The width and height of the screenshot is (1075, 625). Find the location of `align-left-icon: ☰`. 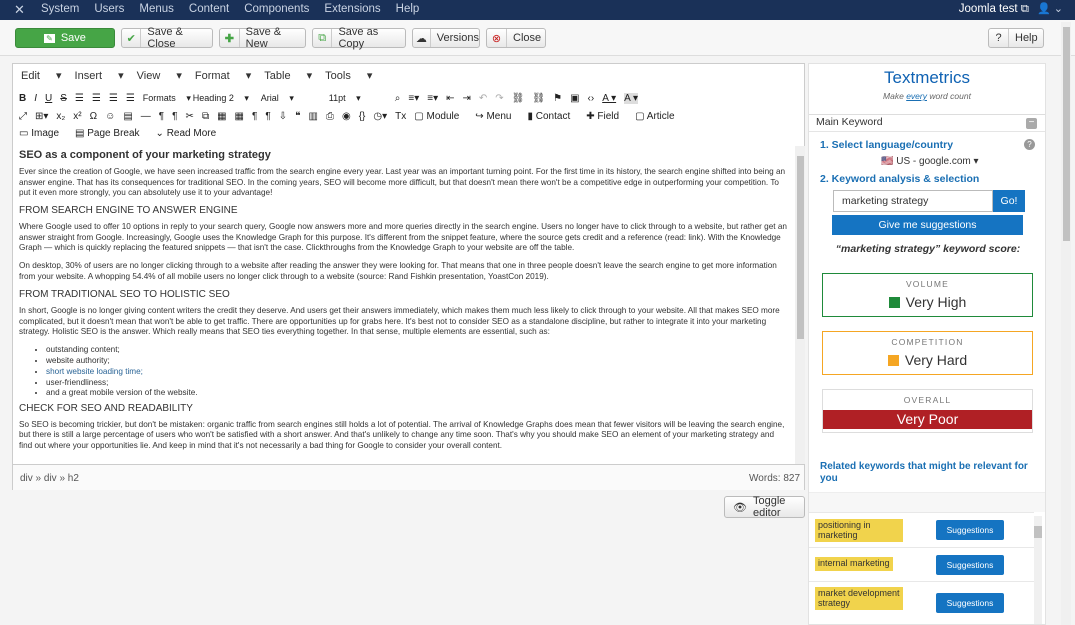

align-left-icon: ☰ is located at coordinates (79, 98).